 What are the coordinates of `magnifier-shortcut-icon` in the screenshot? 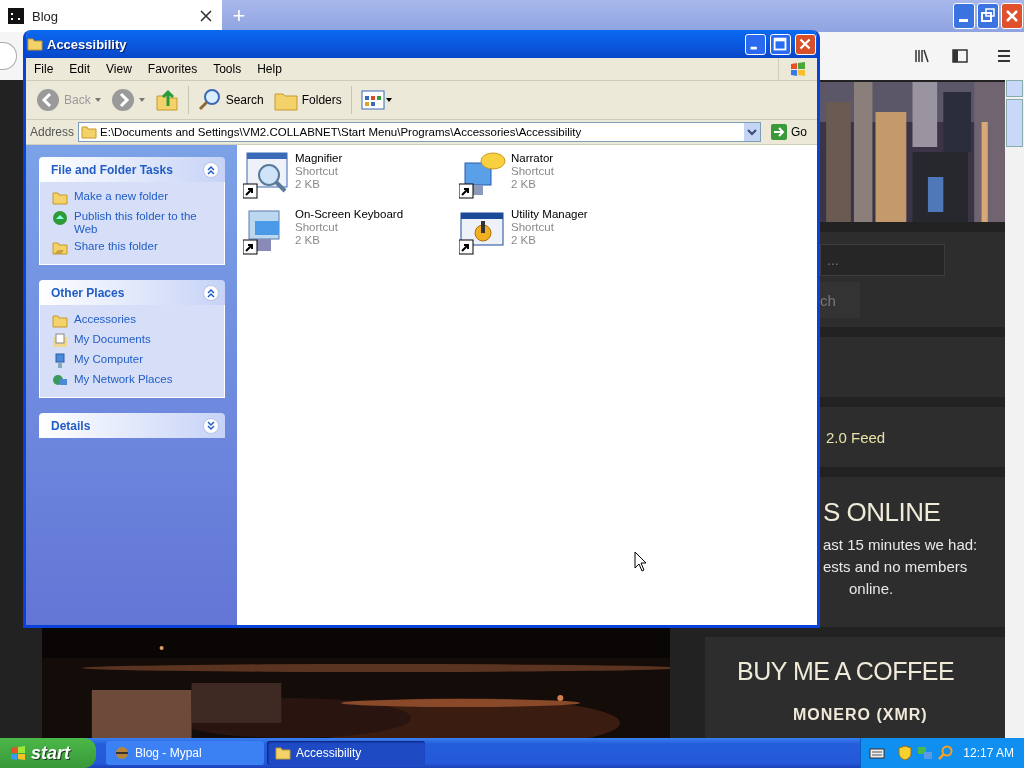 It's located at (267, 175).